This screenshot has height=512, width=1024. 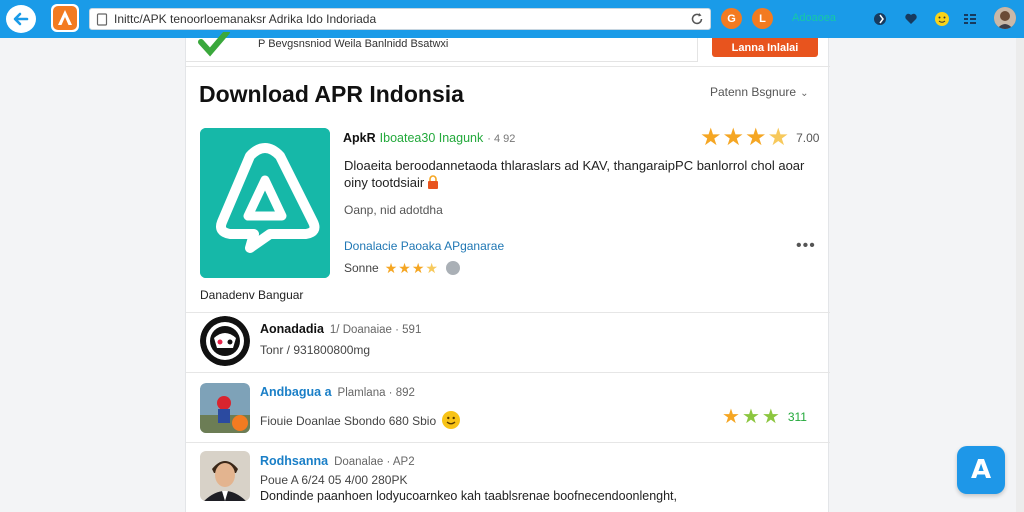 I want to click on orange-extension-button-2: L, so click(x=762, y=18).